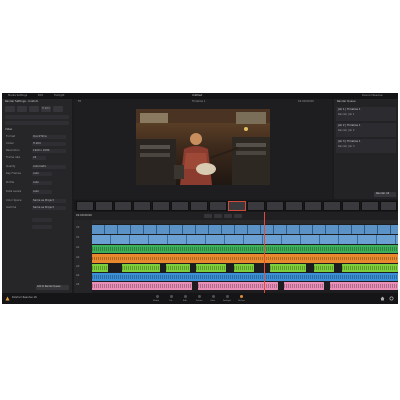  I want to click on menu-right: Davinci Resolve, so click(372, 96).